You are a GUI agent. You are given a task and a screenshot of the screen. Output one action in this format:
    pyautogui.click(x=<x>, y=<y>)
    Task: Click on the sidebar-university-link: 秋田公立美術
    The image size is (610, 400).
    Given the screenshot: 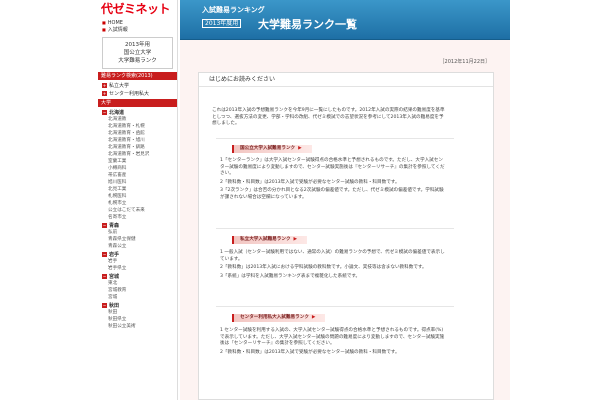 What is the action you would take?
    pyautogui.click(x=137, y=326)
    